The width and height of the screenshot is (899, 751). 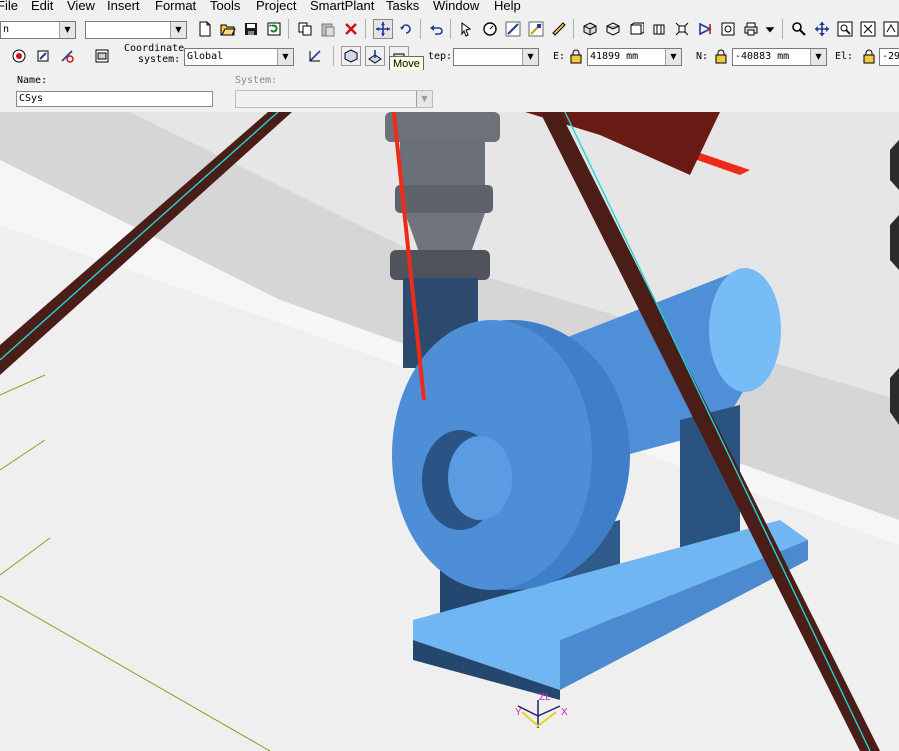 What do you see at coordinates (81, 6) in the screenshot?
I see `menu-view: View` at bounding box center [81, 6].